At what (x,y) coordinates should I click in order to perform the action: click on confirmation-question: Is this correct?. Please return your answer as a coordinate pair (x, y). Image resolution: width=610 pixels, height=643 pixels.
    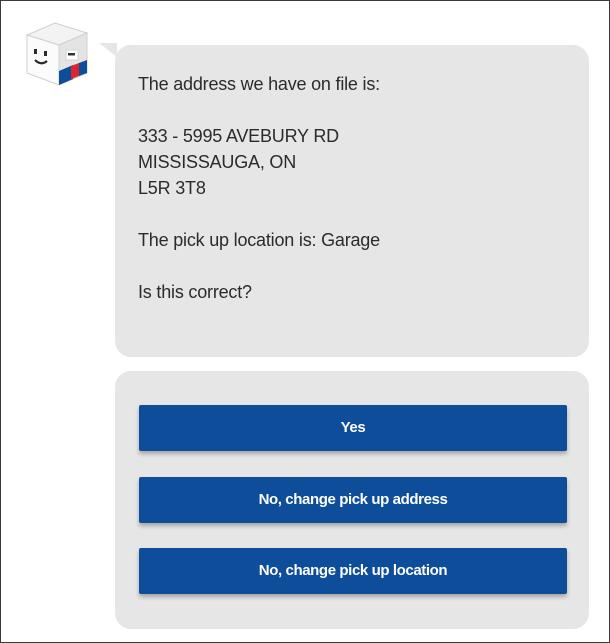
    Looking at the image, I should click on (195, 292).